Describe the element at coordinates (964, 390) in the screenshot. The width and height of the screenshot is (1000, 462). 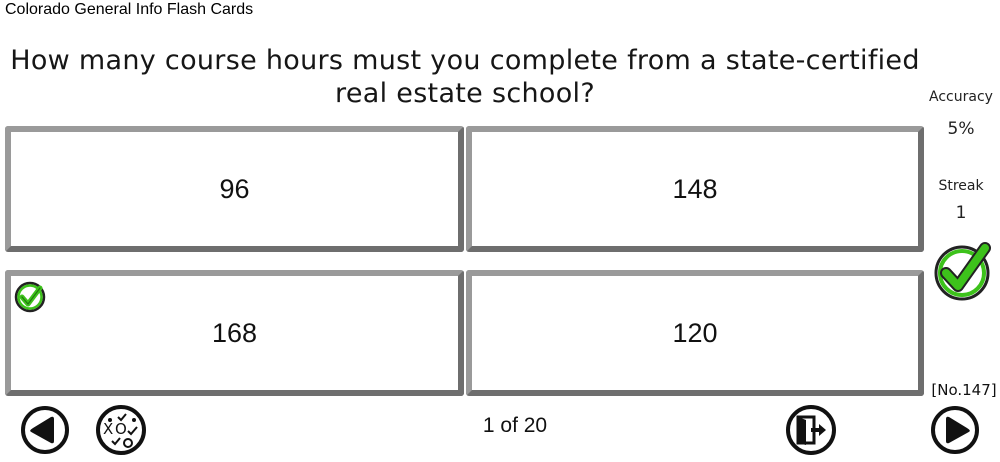
I see `card-number: [No.147]` at that location.